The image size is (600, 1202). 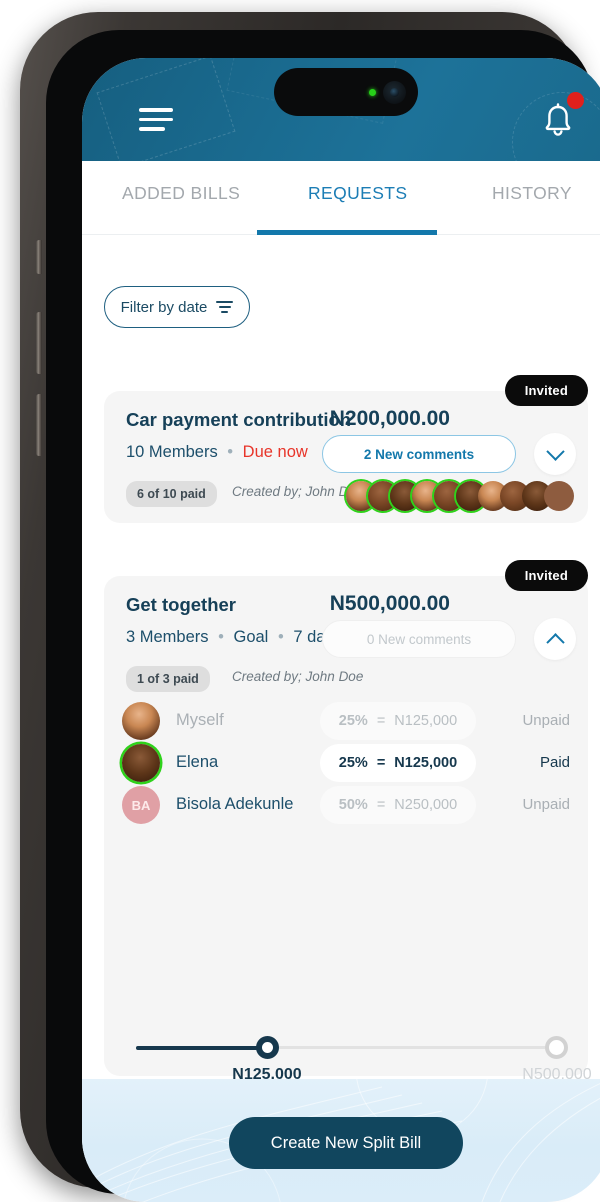 What do you see at coordinates (168, 679) in the screenshot?
I see `paid-count-badge: 1 of 3 paid` at bounding box center [168, 679].